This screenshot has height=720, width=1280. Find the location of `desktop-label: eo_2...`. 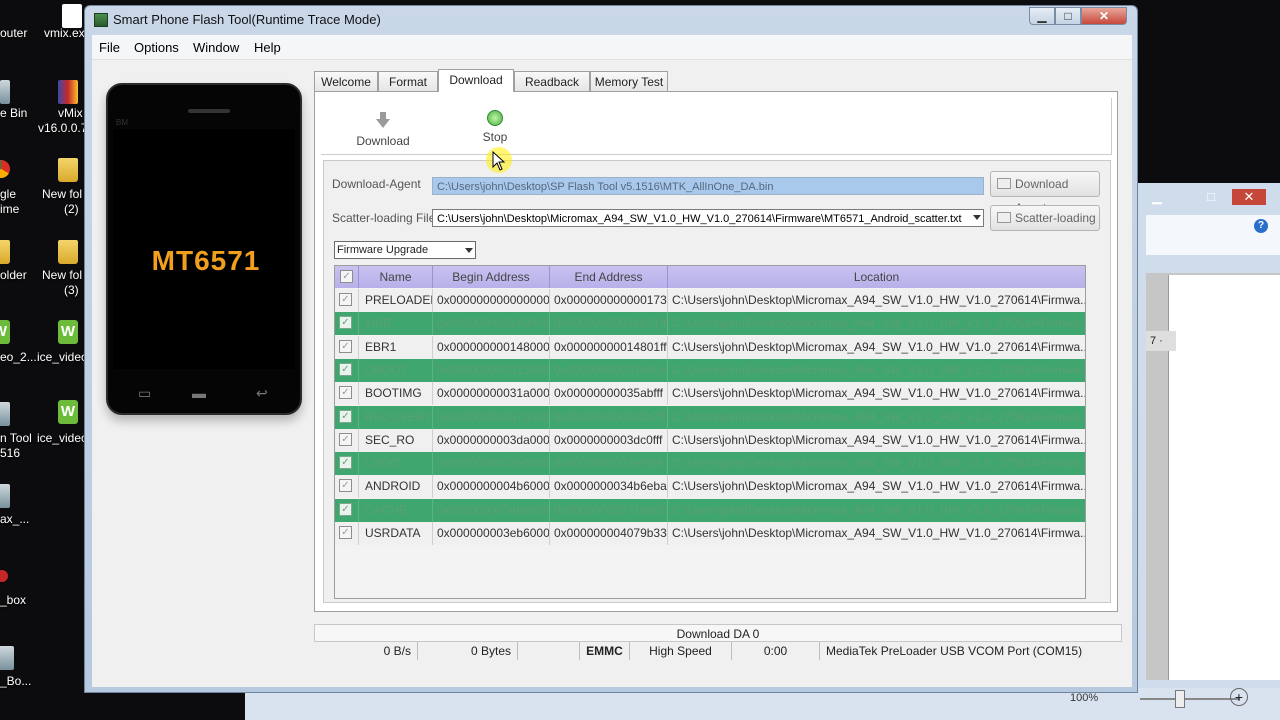

desktop-label: eo_2... is located at coordinates (18, 357).